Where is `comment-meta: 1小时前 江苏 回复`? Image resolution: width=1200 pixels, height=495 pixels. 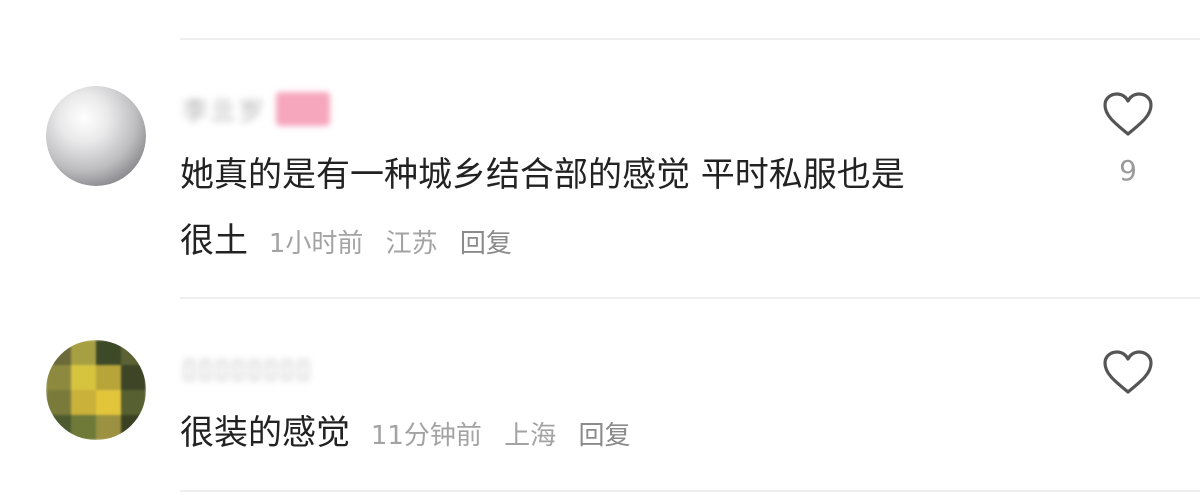 comment-meta: 1小时前 江苏 回复 is located at coordinates (397, 244).